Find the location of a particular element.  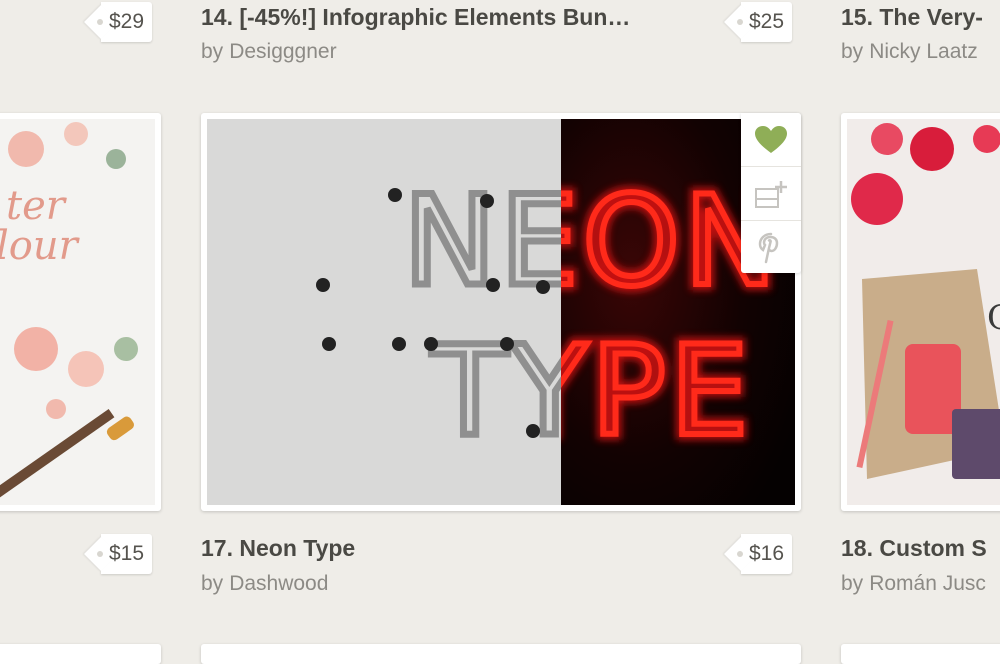

card-actions is located at coordinates (771, 193).